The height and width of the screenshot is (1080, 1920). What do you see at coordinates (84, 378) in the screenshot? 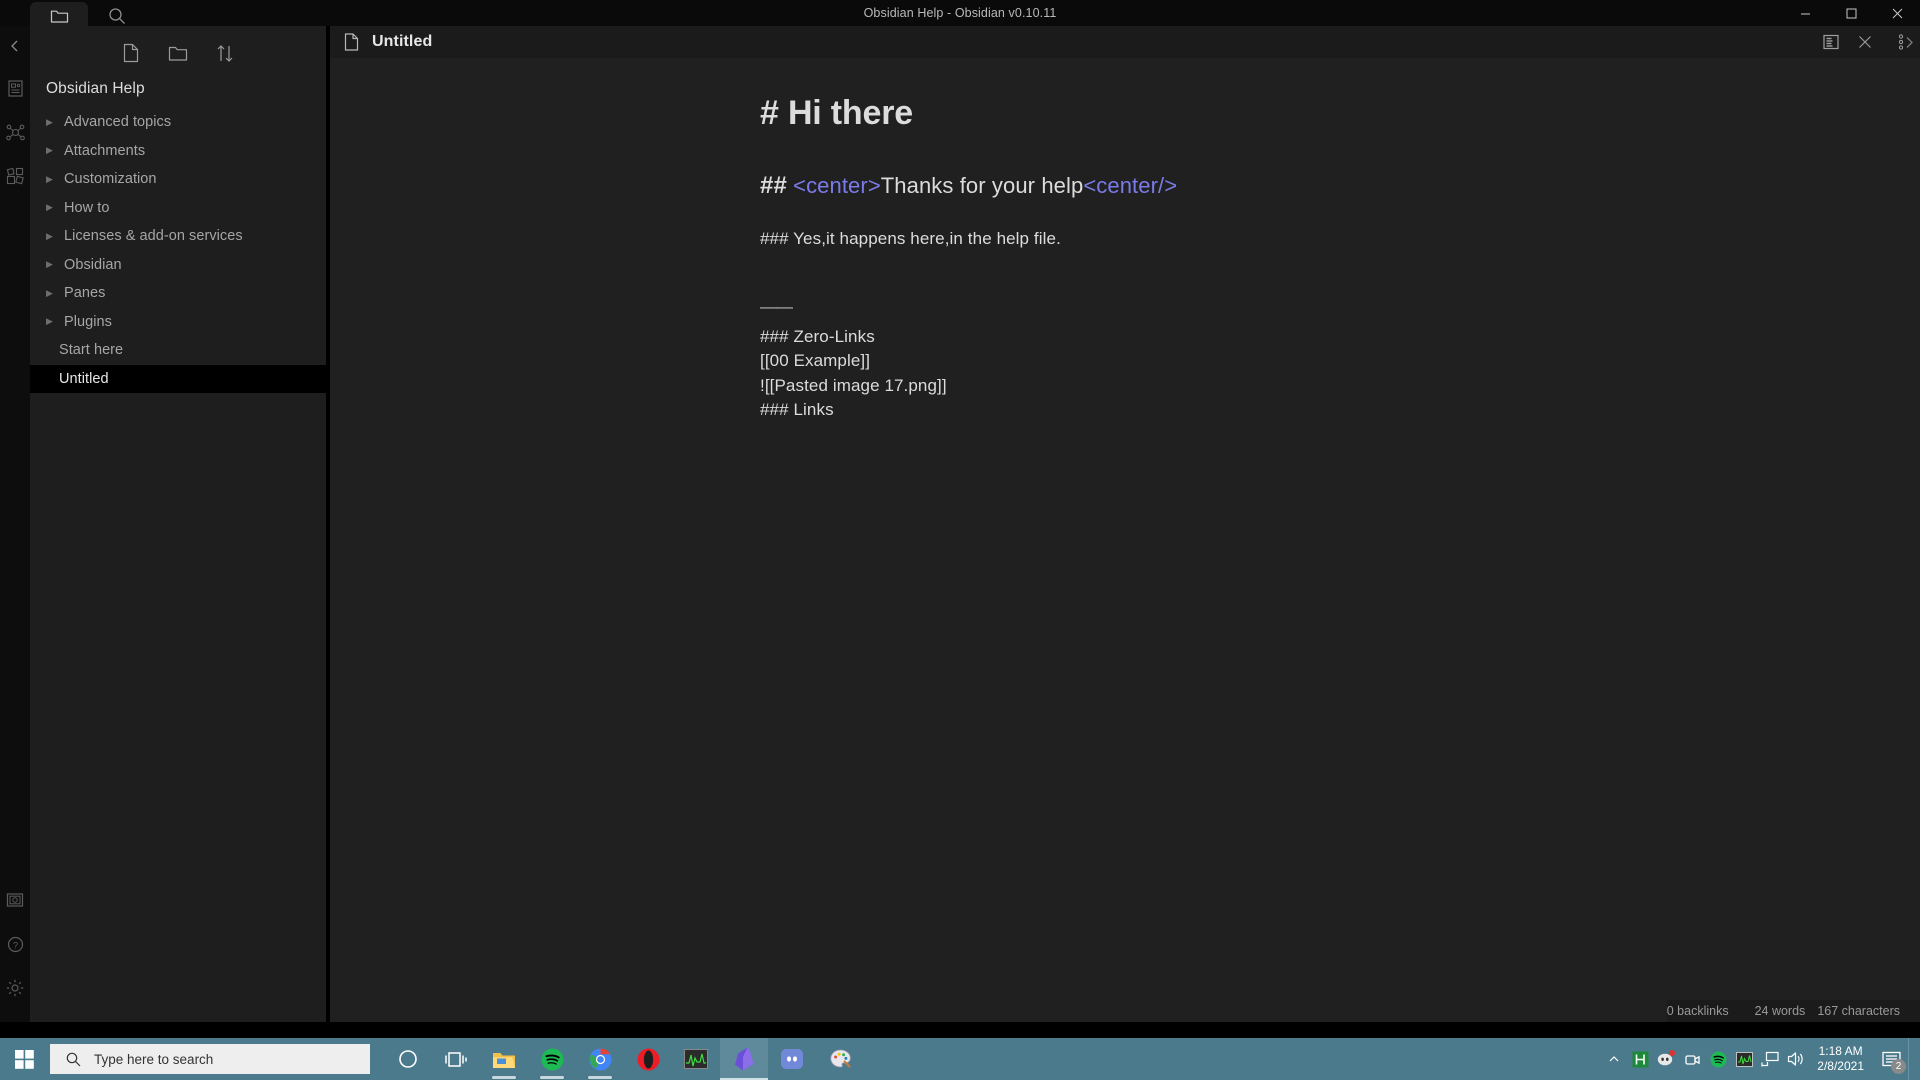
I see `nav-file-label: Untitled` at bounding box center [84, 378].